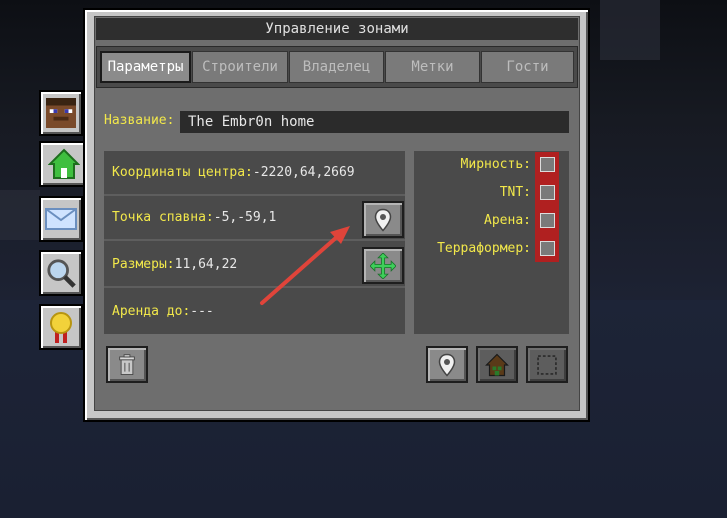 This screenshot has width=727, height=518. I want to click on name-label: Название:, so click(139, 120).